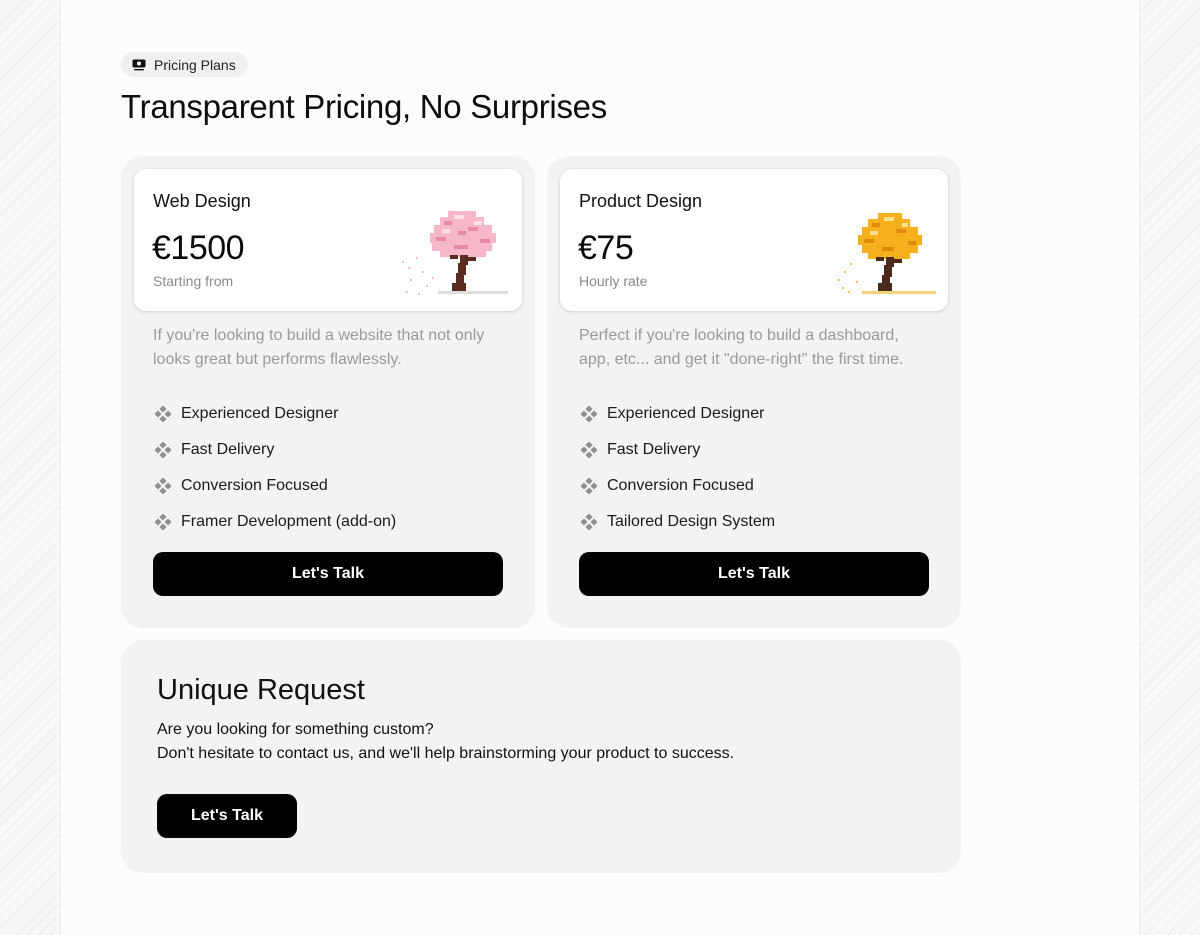  I want to click on price-card: Web Design €1500 Starting from, so click(328, 240).